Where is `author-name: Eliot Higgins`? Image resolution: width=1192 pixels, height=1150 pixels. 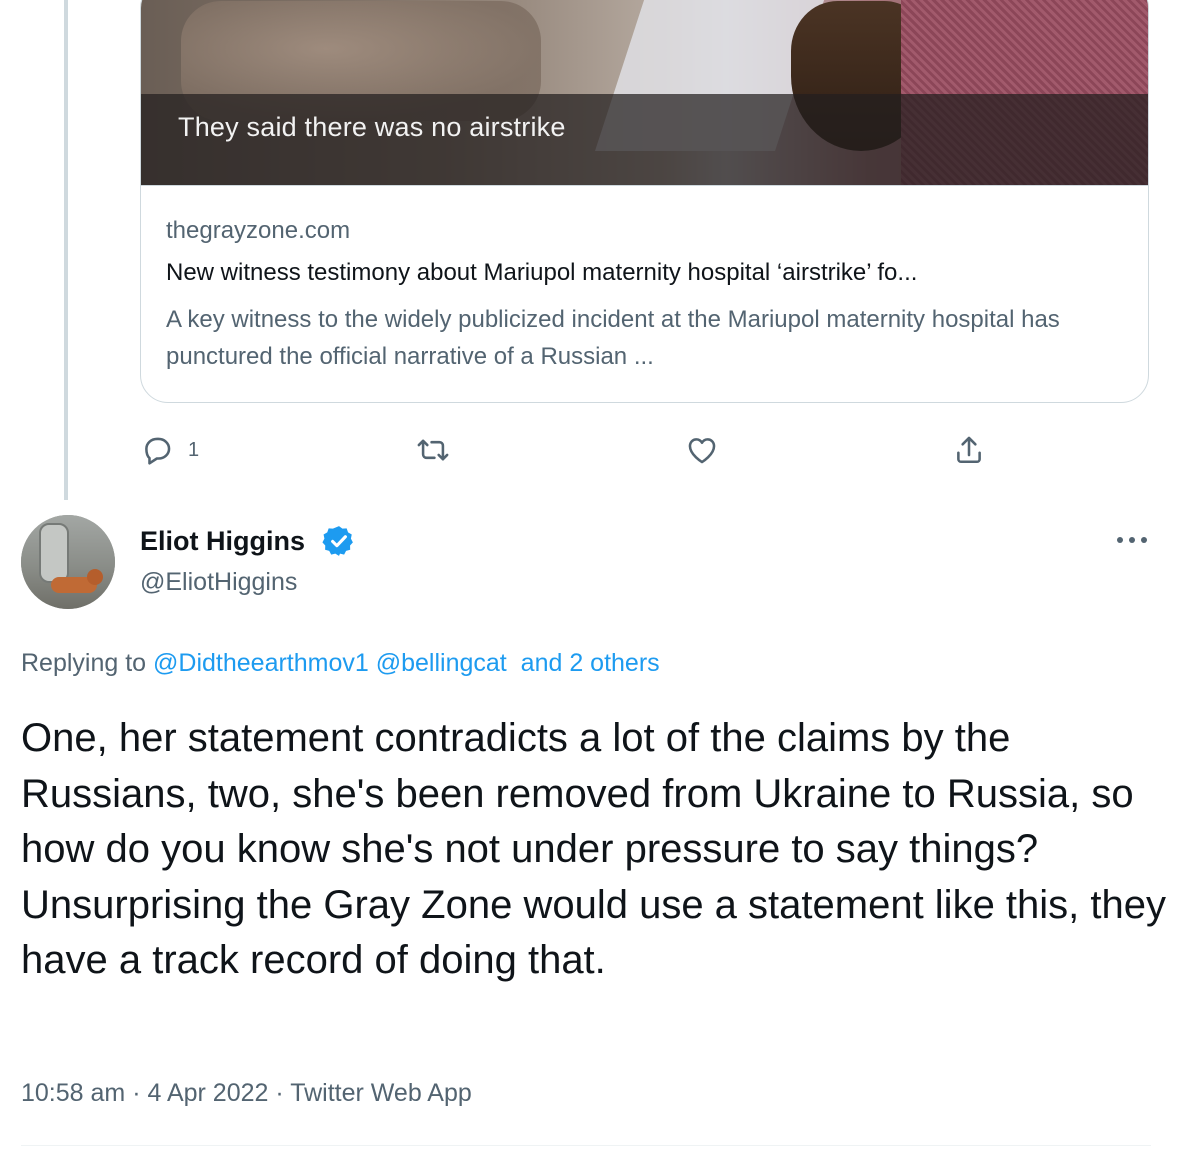 author-name: Eliot Higgins is located at coordinates (222, 541).